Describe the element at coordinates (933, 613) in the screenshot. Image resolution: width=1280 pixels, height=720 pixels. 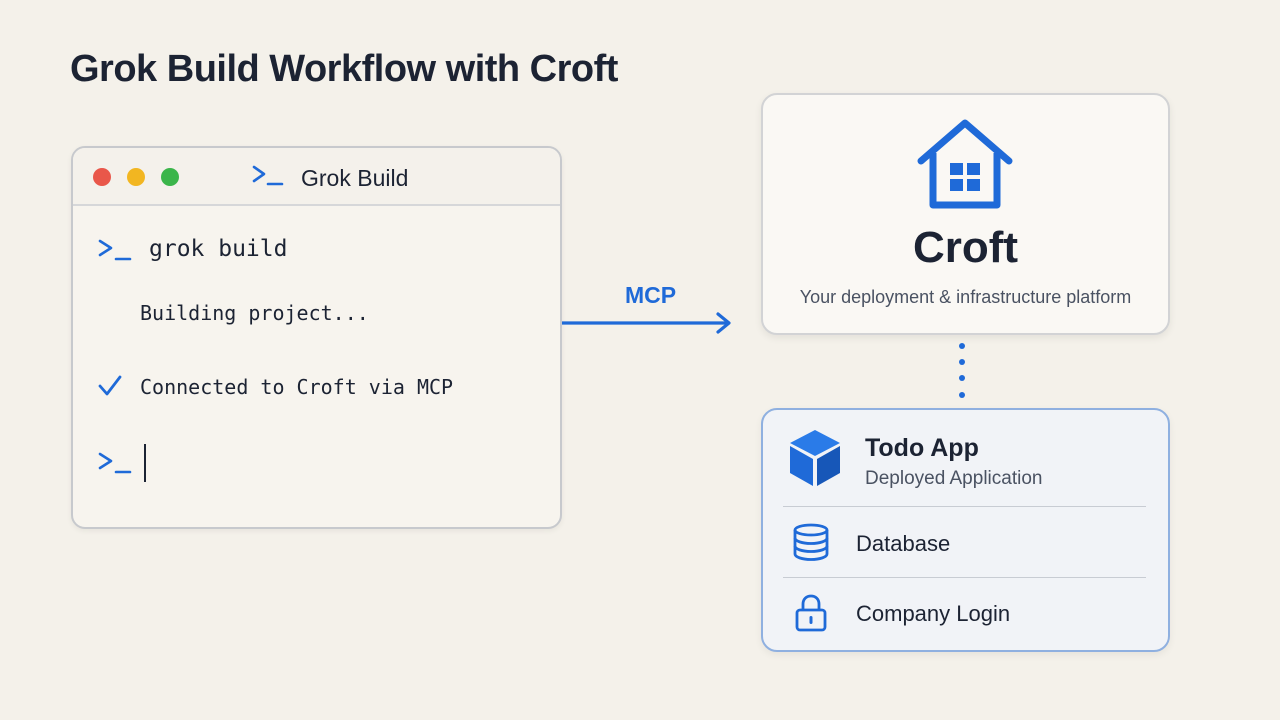
I see `resource-label: Company Login` at that location.